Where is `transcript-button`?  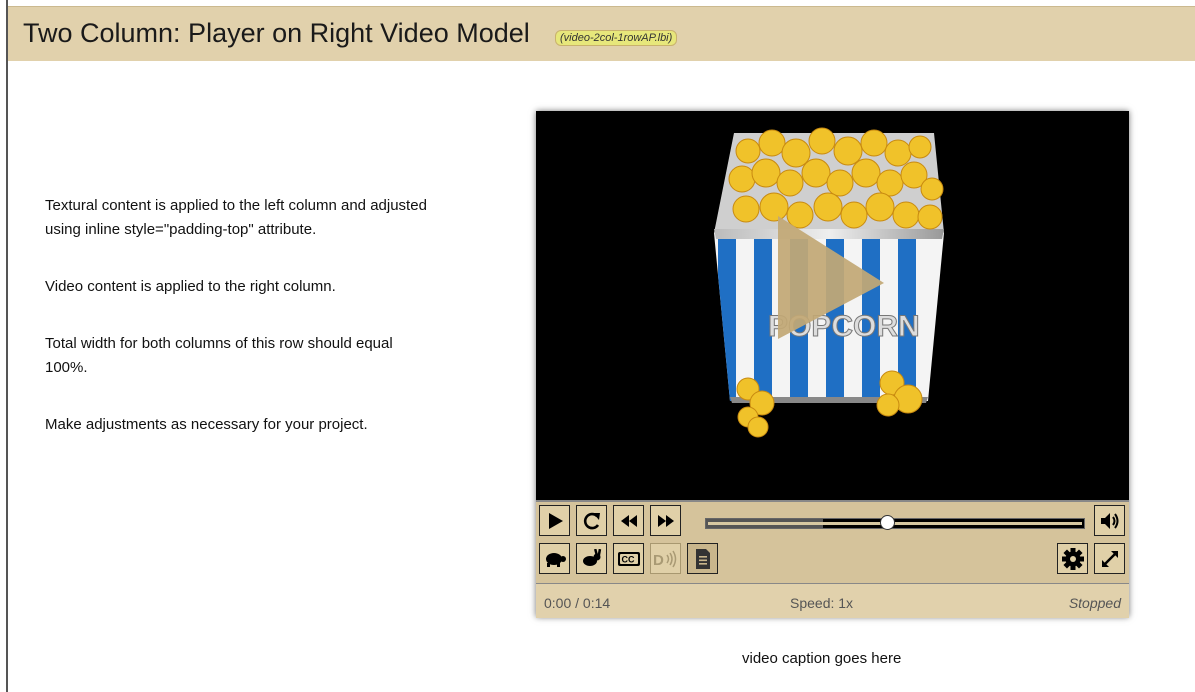
transcript-button is located at coordinates (702, 558).